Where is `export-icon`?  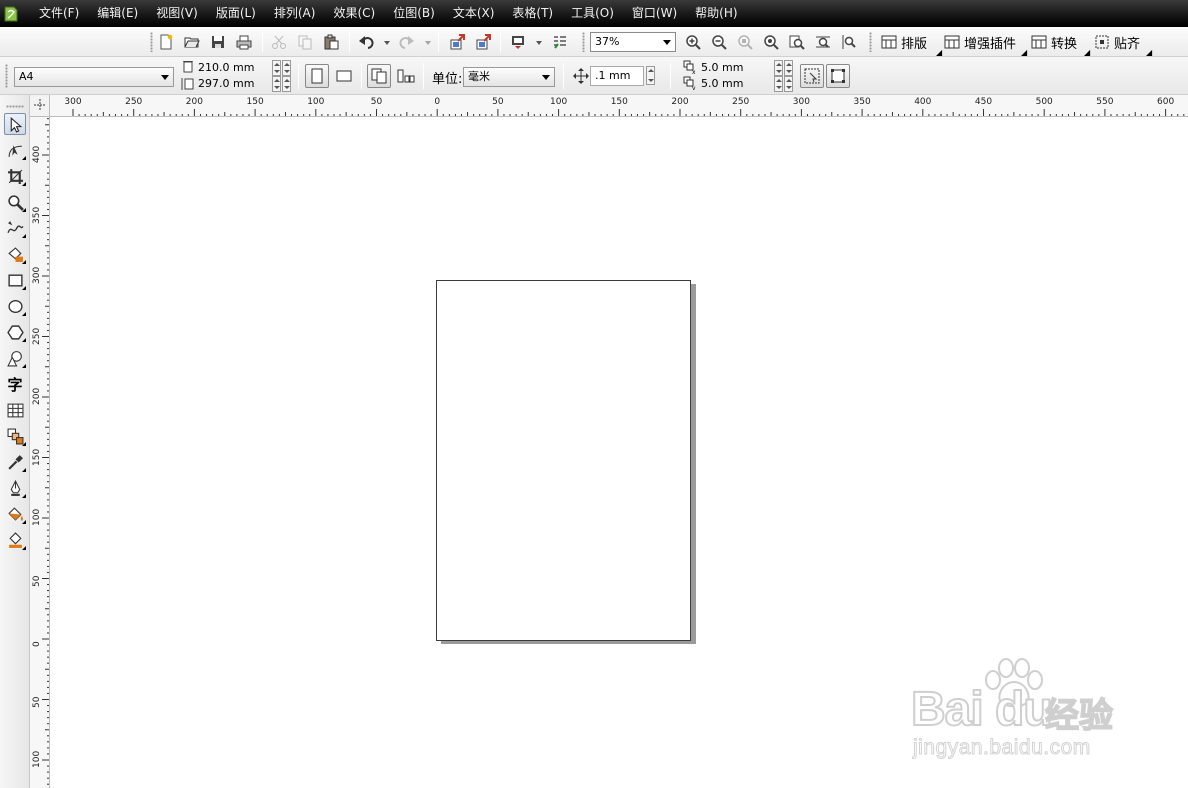 export-icon is located at coordinates (483, 42).